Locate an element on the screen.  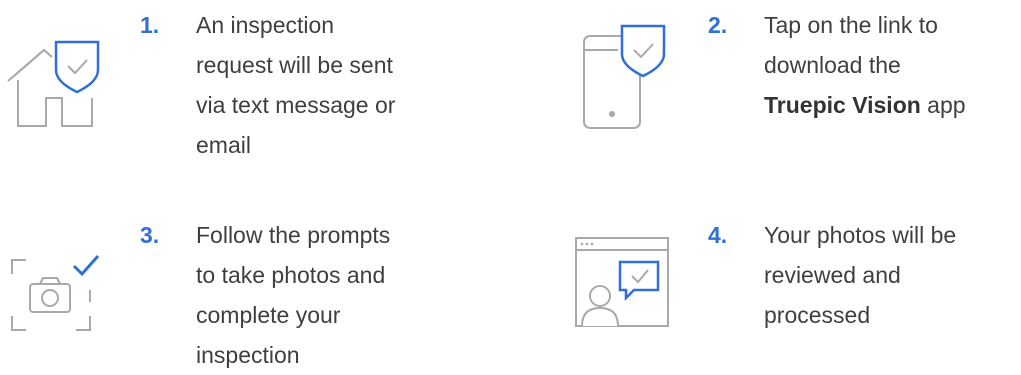
step-text-line: An inspection is located at coordinates (265, 25).